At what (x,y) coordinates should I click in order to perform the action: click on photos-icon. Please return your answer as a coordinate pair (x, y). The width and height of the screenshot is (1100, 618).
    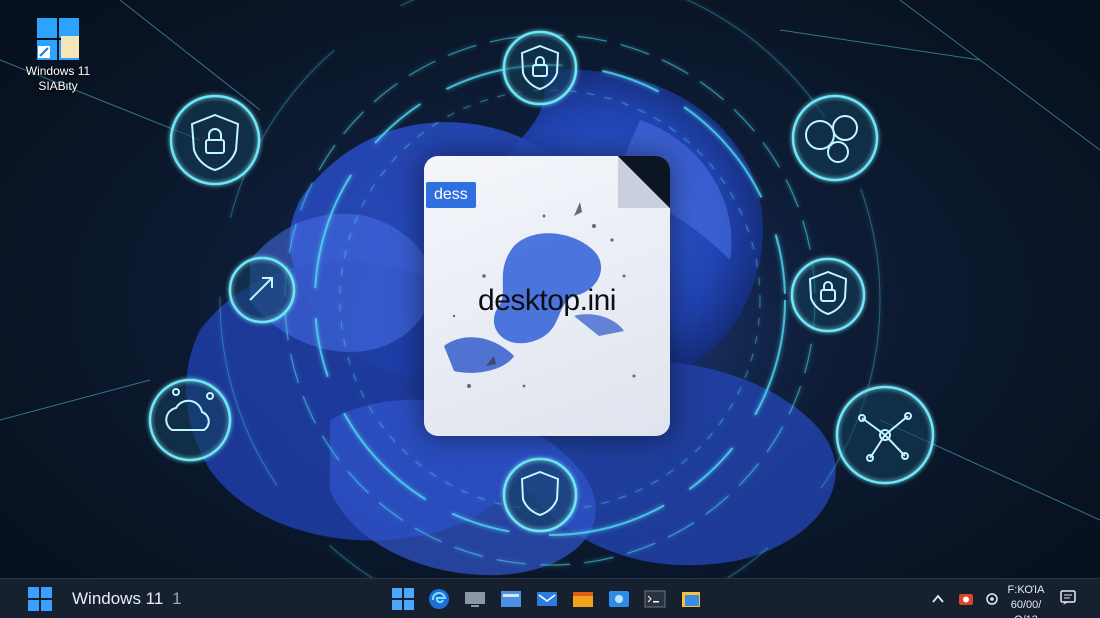
    Looking at the image, I should click on (619, 599).